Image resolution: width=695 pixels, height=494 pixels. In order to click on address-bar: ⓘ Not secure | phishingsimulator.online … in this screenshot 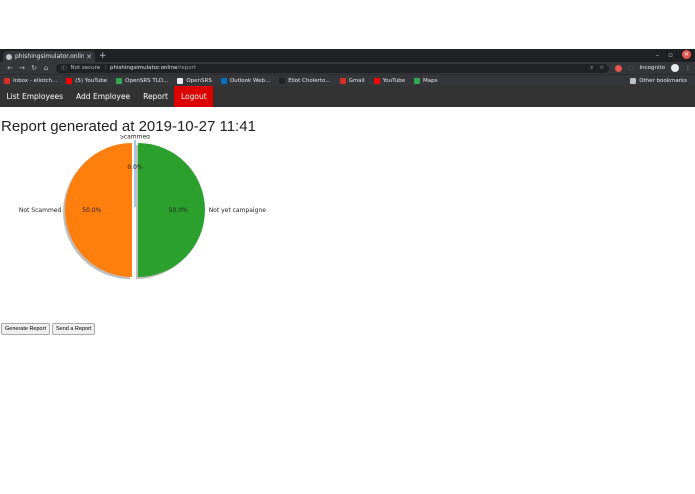, I will do `click(333, 68)`.